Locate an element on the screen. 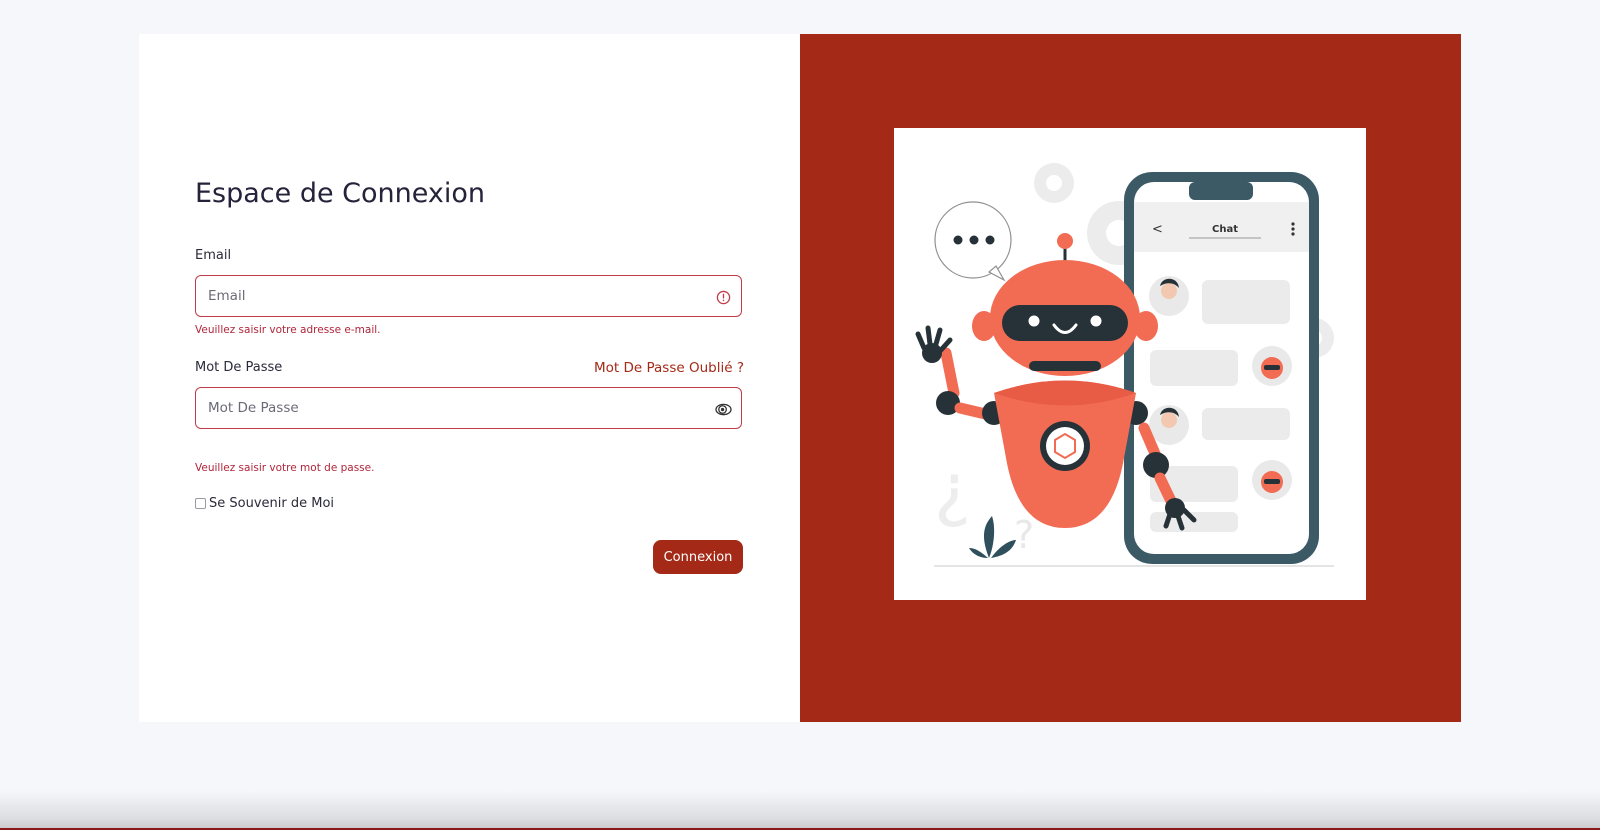 This screenshot has width=1600, height=830. phone-illustration: < Chat is located at coordinates (1221, 368).